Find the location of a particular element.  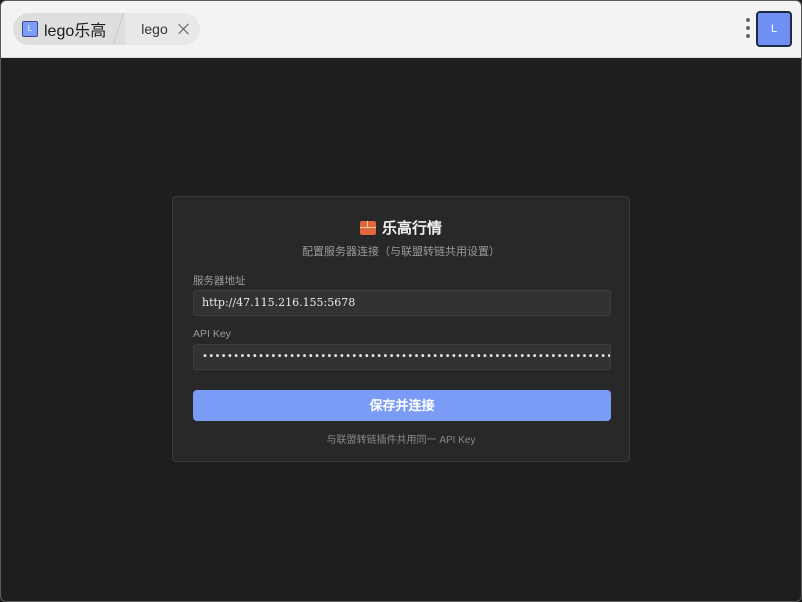

card-title: 乐高行情 is located at coordinates (401, 227).